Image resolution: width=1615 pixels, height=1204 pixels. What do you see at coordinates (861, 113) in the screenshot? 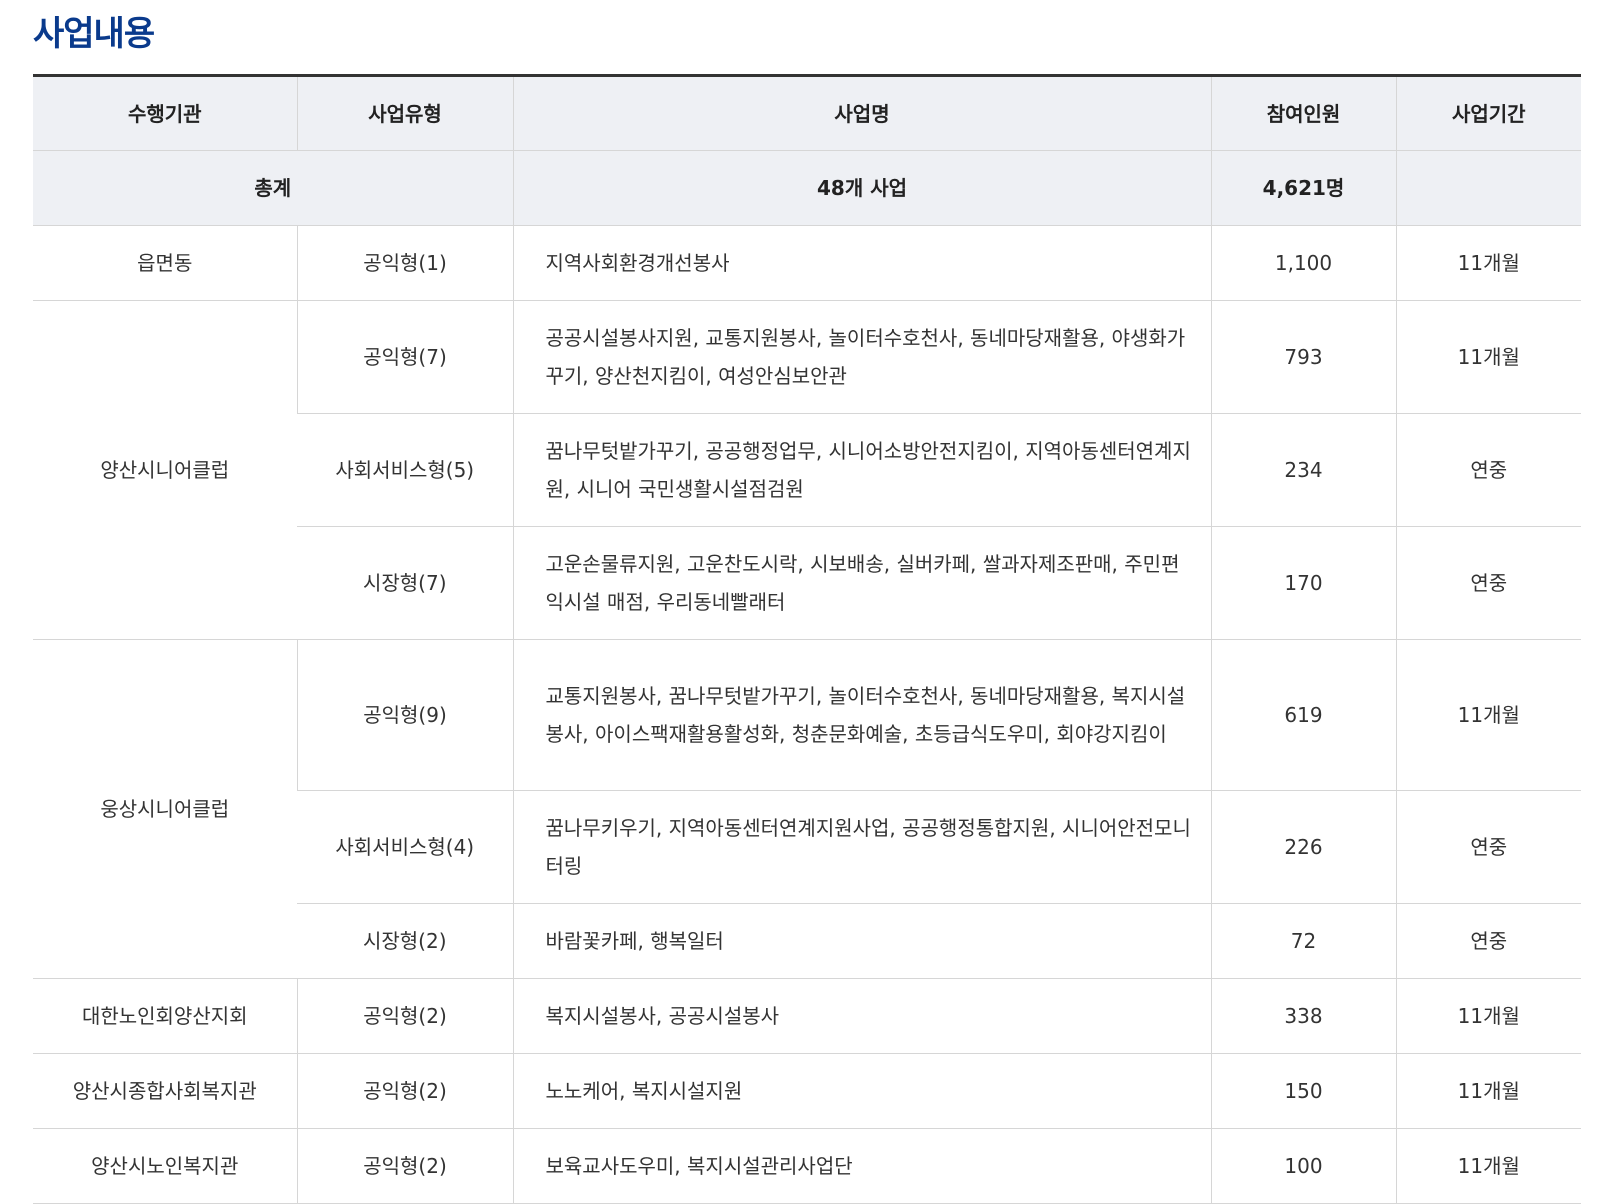
I see `header-business-name: 사업명` at bounding box center [861, 113].